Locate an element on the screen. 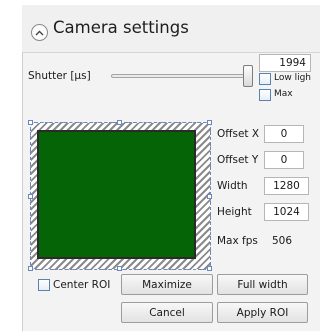 This screenshot has width=320, height=331. center-roi-checkbox is located at coordinates (44, 285).